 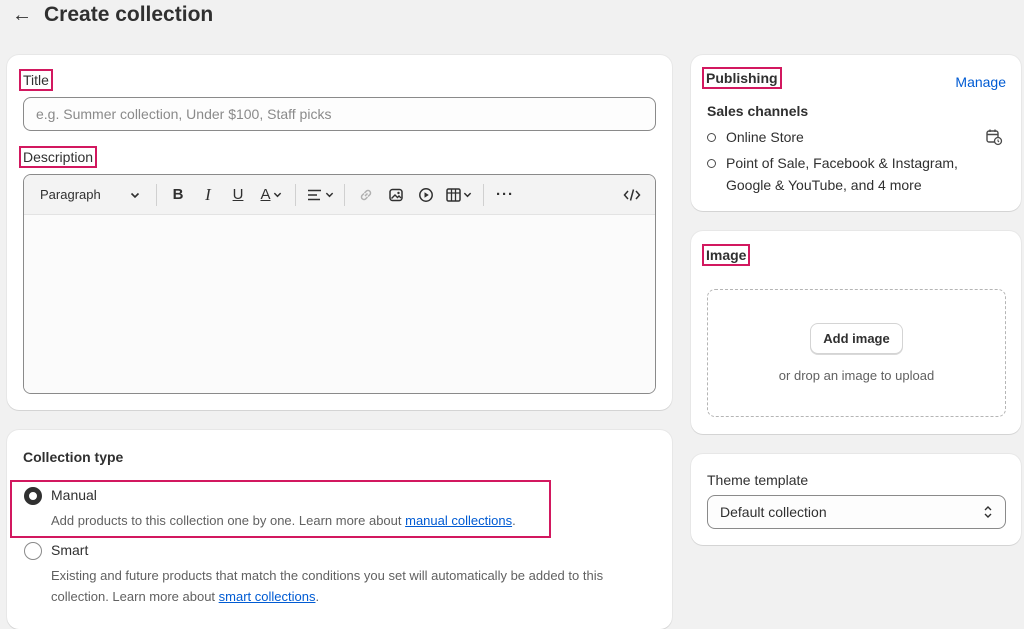 I want to click on page-title: Create collection, so click(x=129, y=14).